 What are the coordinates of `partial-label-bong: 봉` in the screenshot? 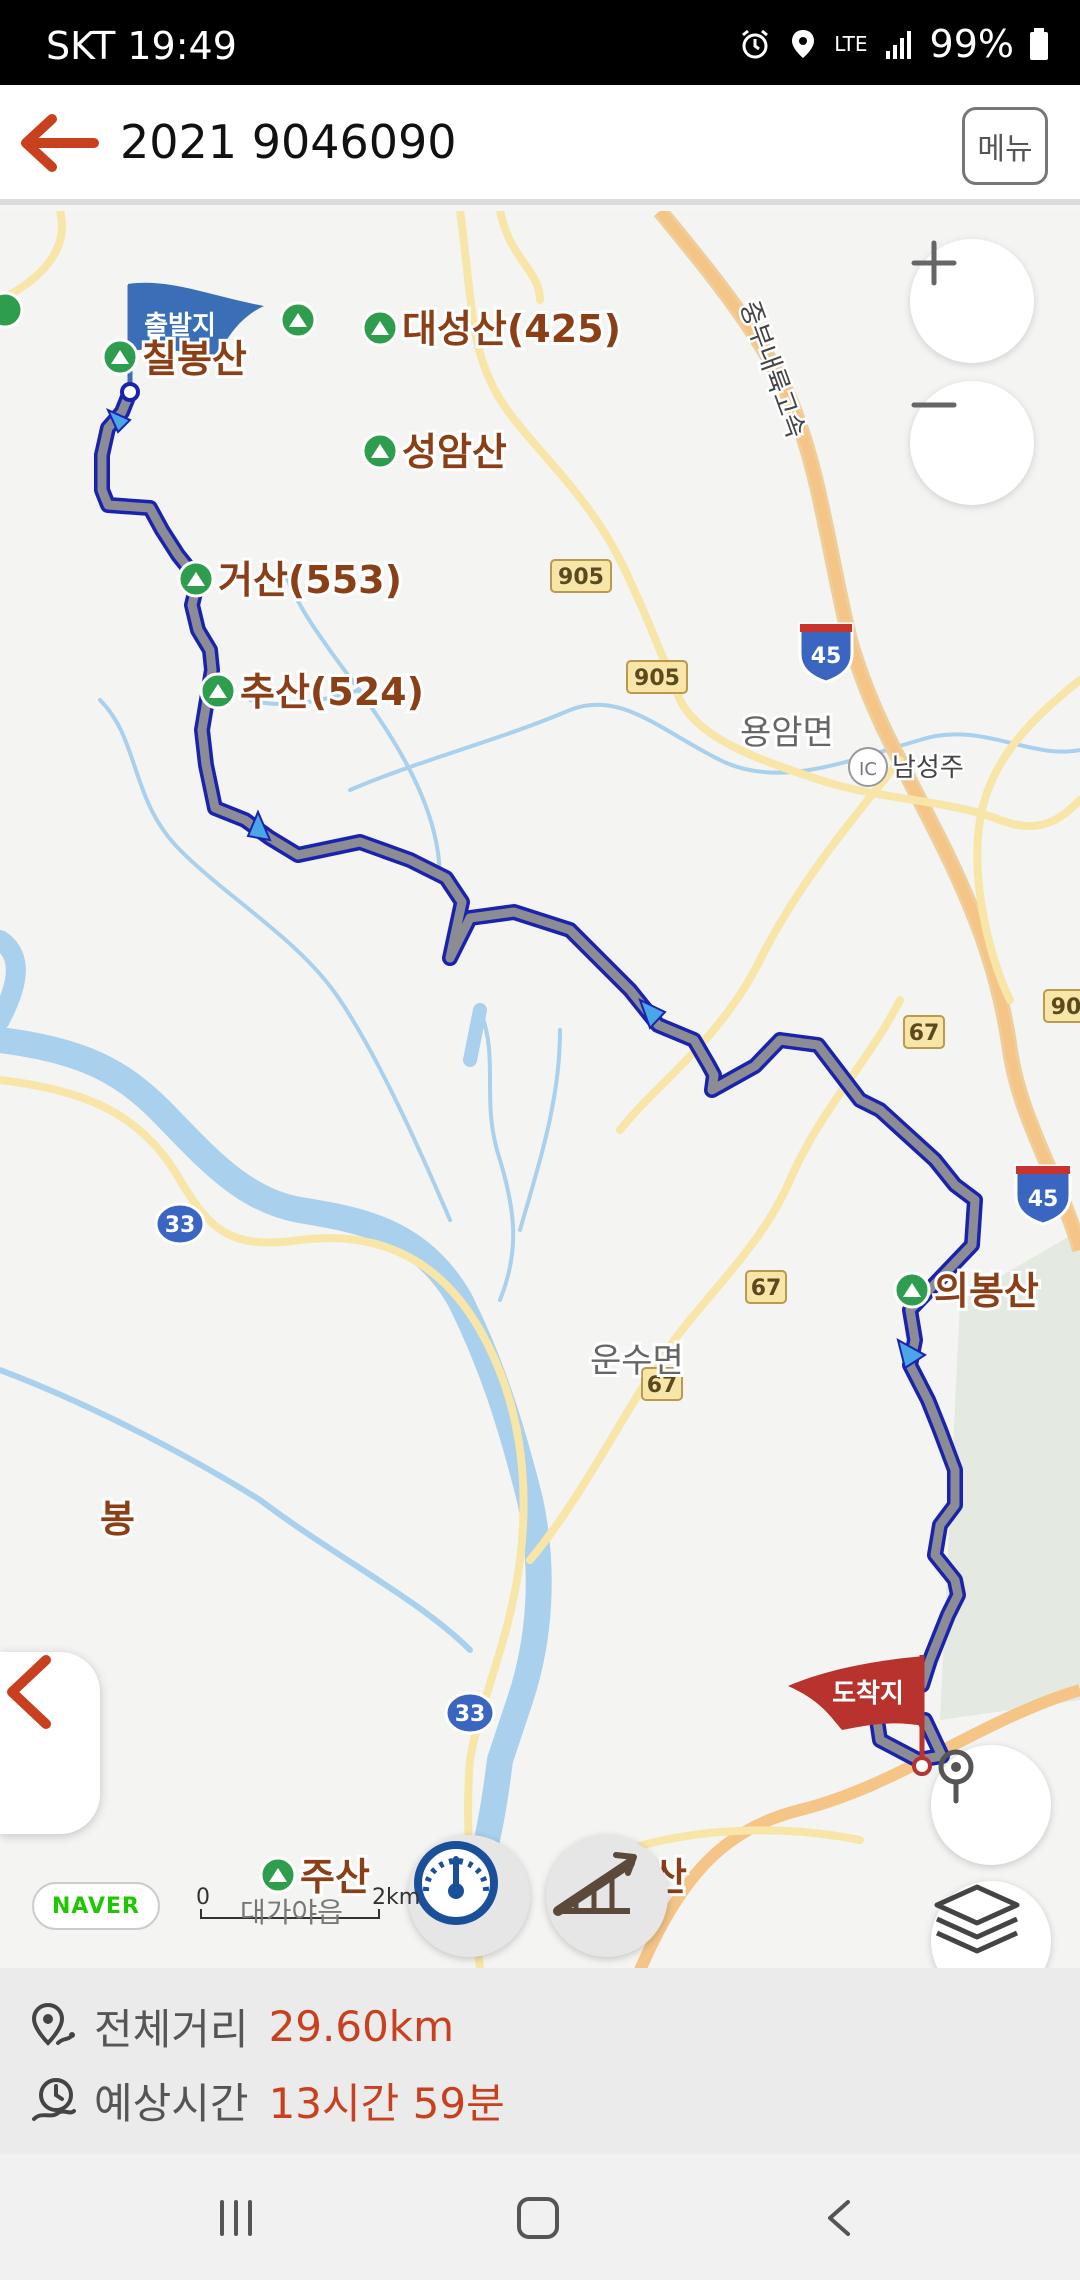 It's located at (117, 1519).